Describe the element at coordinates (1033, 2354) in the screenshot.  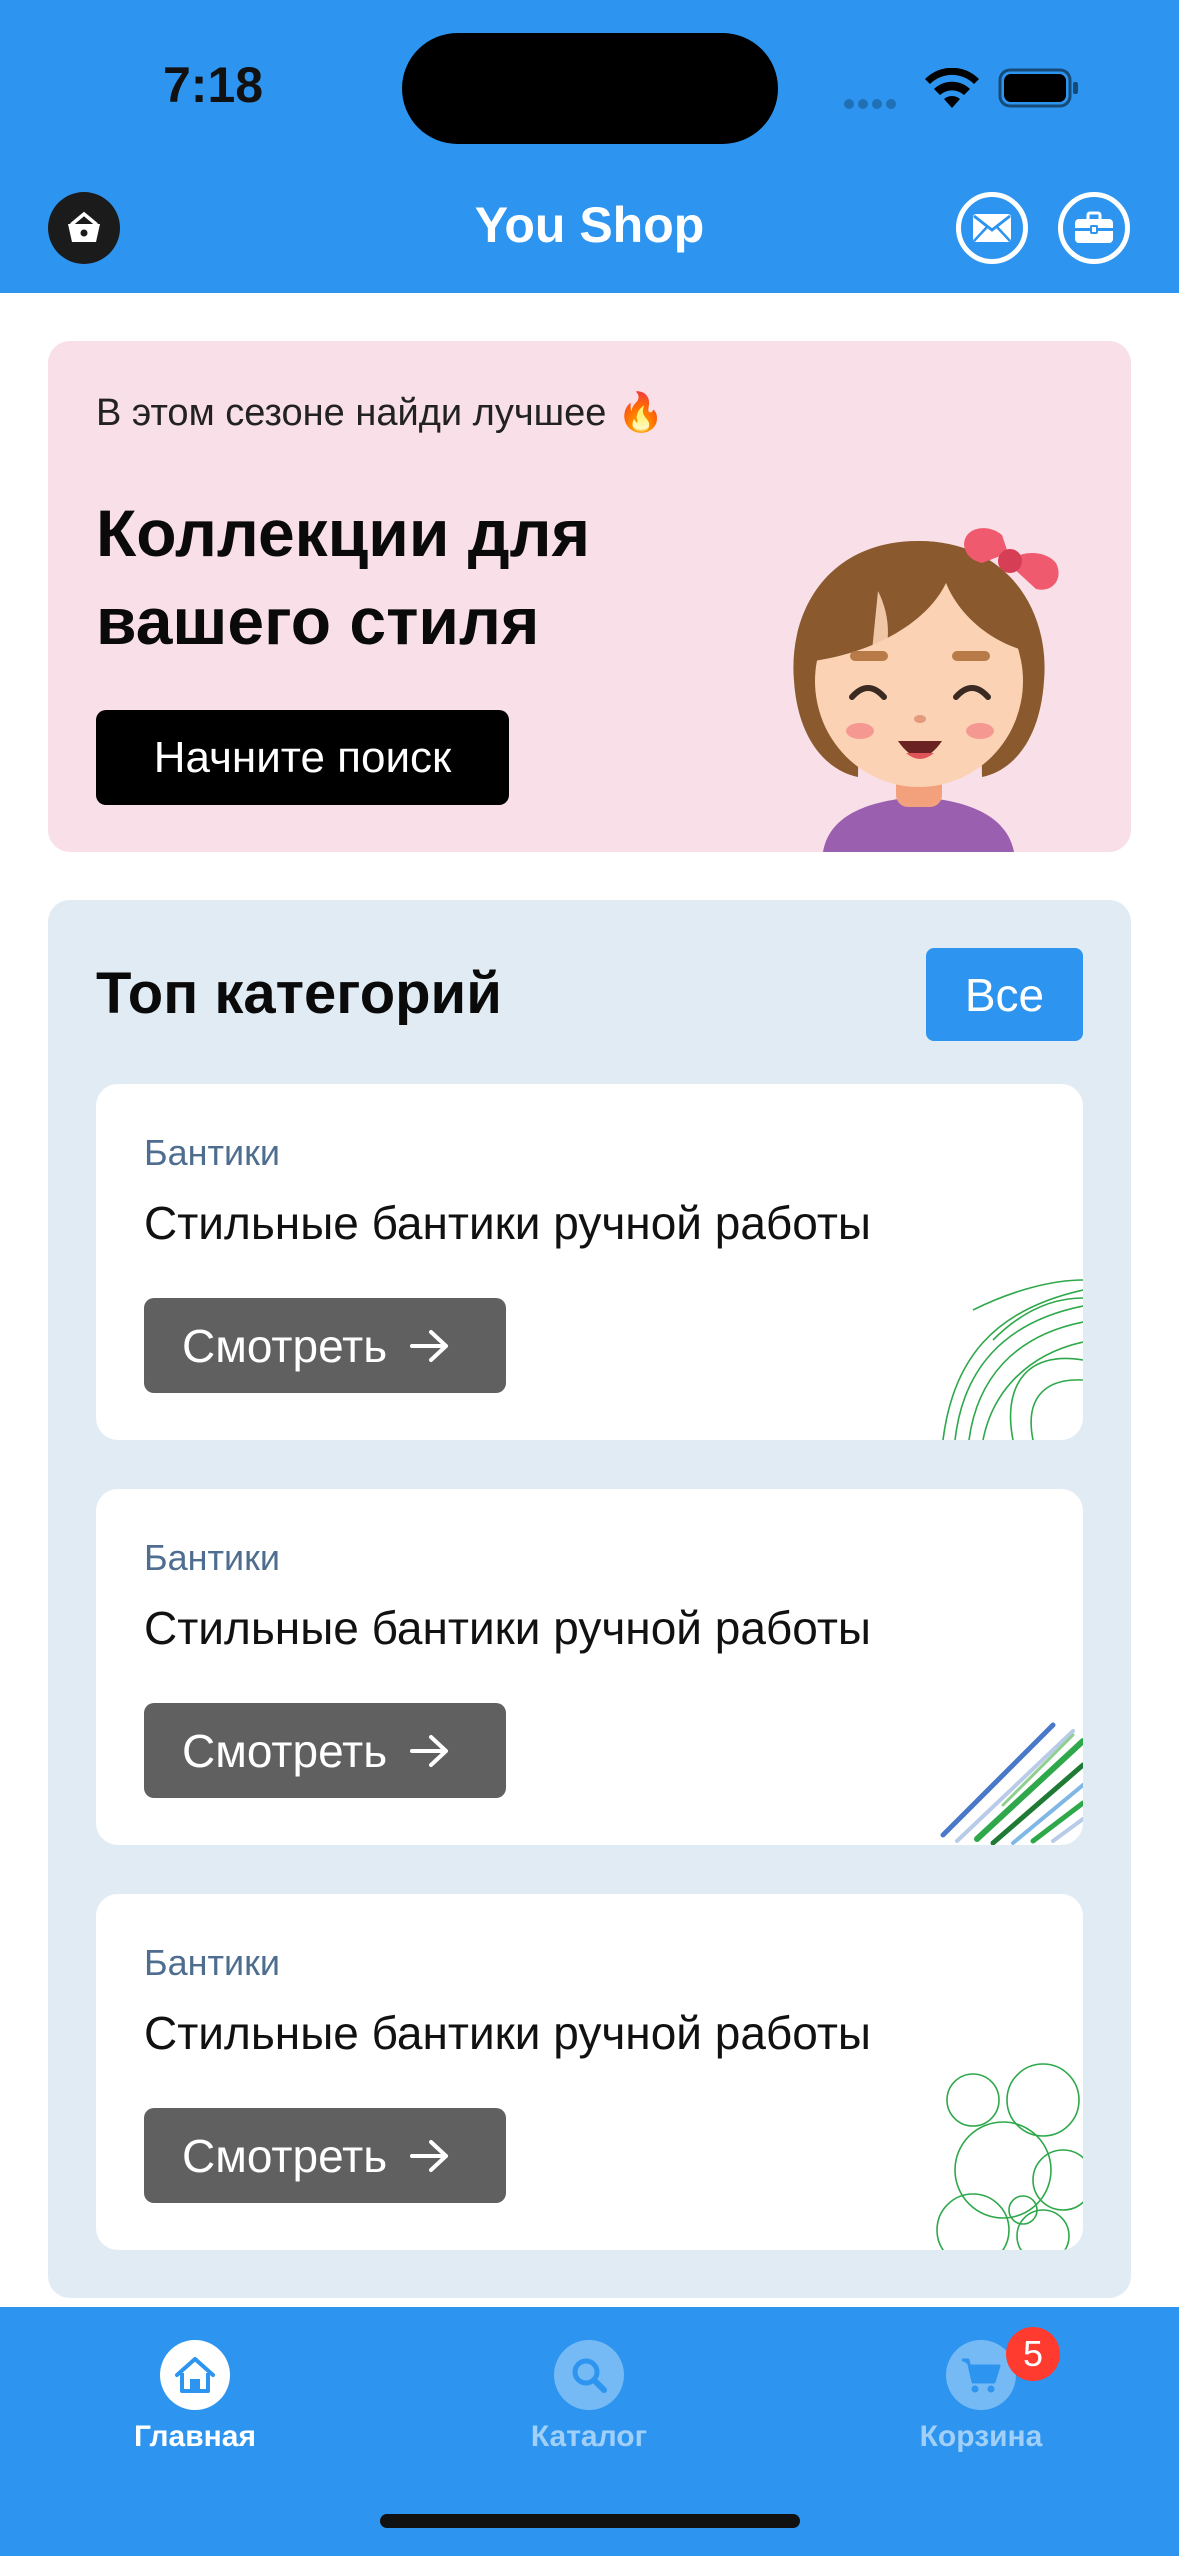
I see `cart-count-badge: 5` at that location.